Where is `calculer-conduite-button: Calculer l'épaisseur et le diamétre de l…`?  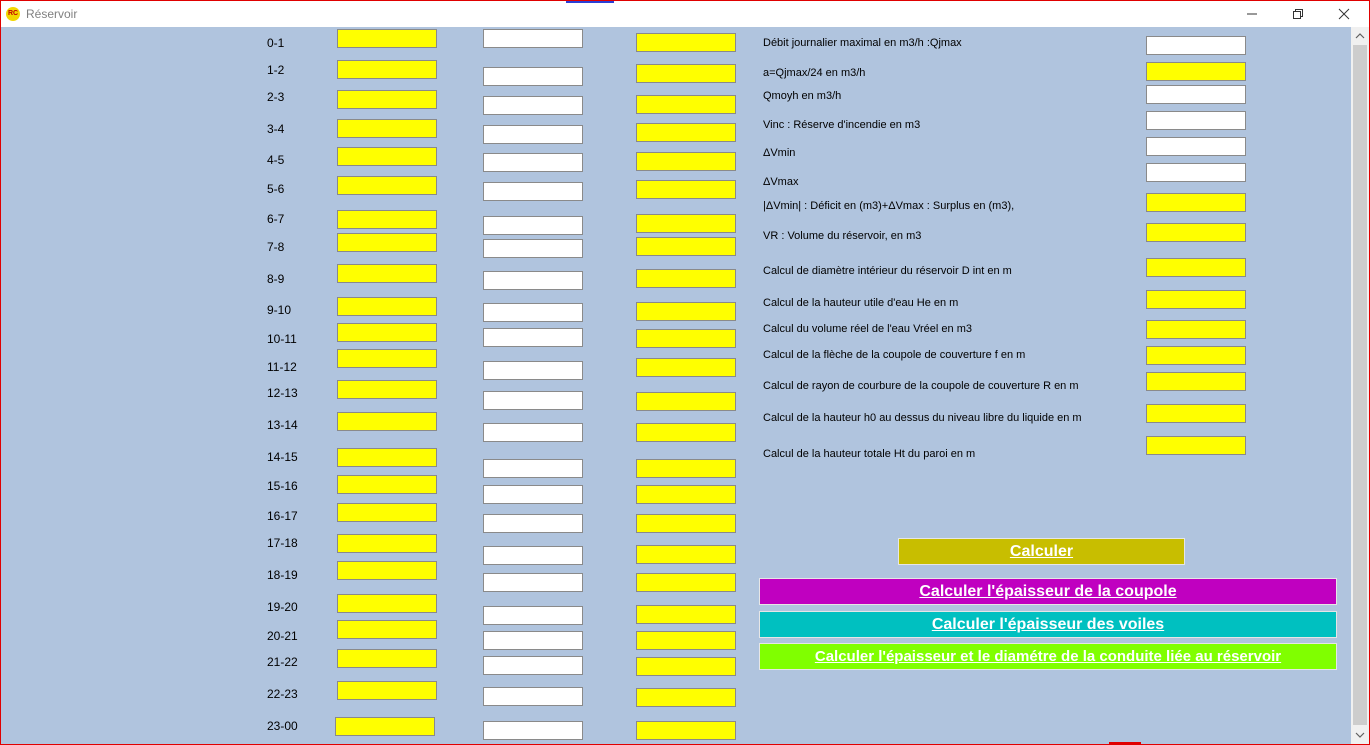
calculer-conduite-button: Calculer l'épaisseur et le diamétre de l… is located at coordinates (1048, 656).